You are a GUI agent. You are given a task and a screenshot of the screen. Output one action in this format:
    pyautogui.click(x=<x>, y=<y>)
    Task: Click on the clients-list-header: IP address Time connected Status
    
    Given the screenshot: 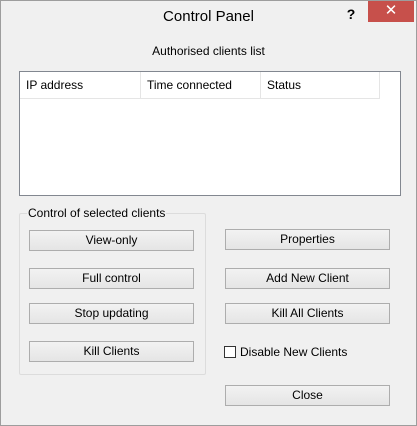 What is the action you would take?
    pyautogui.click(x=200, y=85)
    